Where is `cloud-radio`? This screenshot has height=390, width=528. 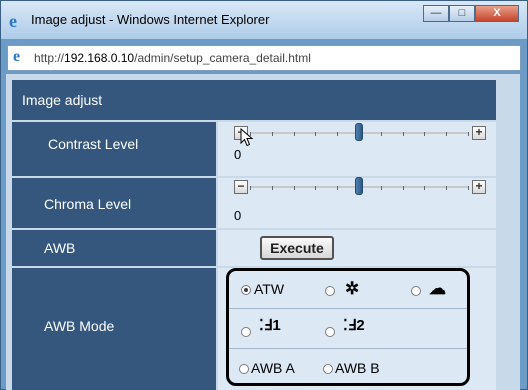 cloud-radio is located at coordinates (416, 291).